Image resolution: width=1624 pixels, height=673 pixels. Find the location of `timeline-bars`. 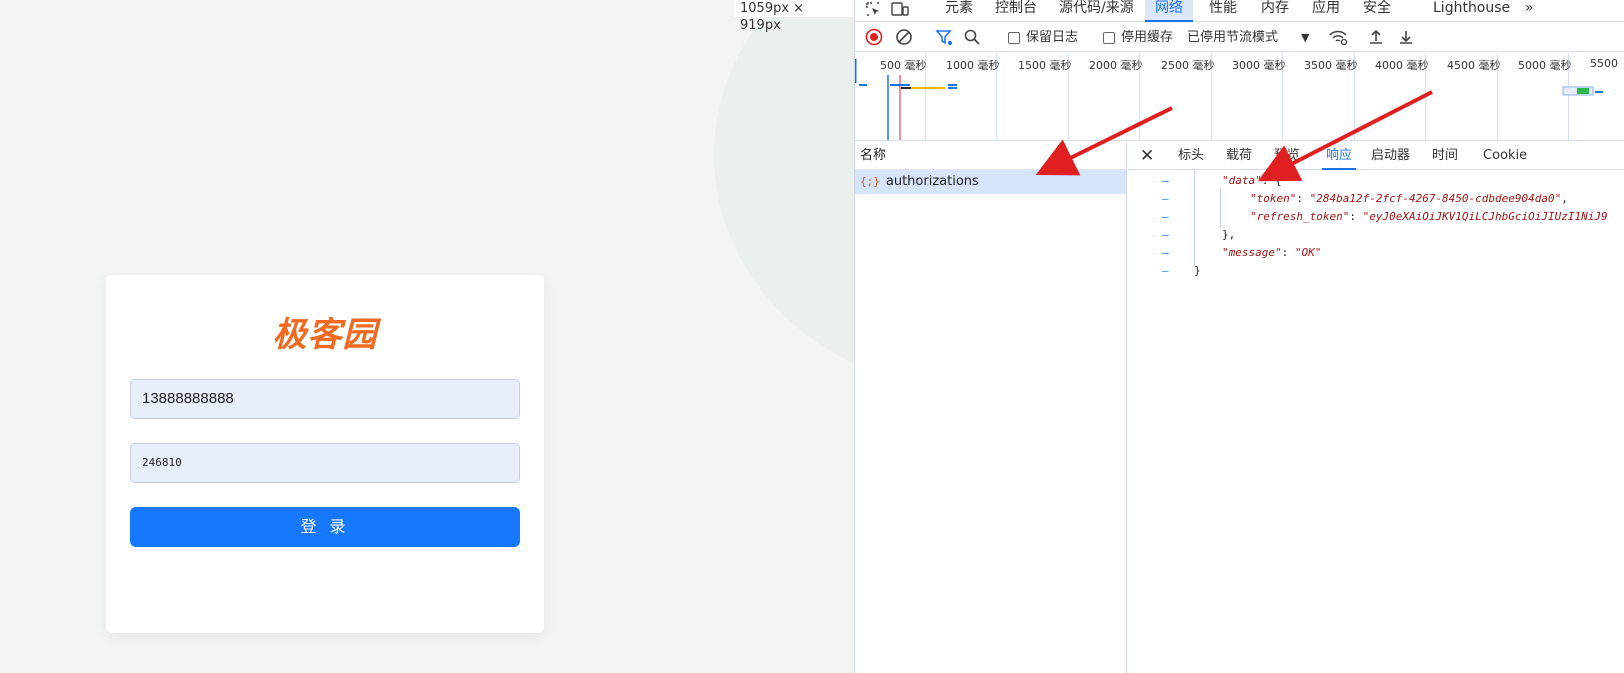

timeline-bars is located at coordinates (1229, 99).